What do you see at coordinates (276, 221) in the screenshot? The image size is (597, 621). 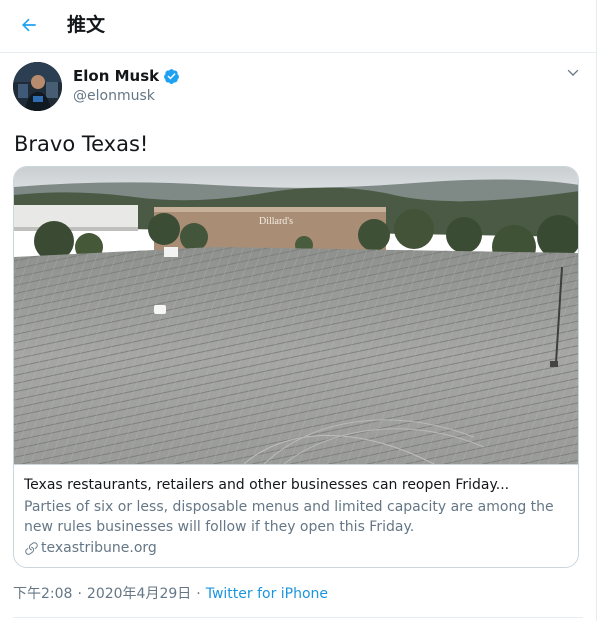 I see `store-sign: Dillard's` at bounding box center [276, 221].